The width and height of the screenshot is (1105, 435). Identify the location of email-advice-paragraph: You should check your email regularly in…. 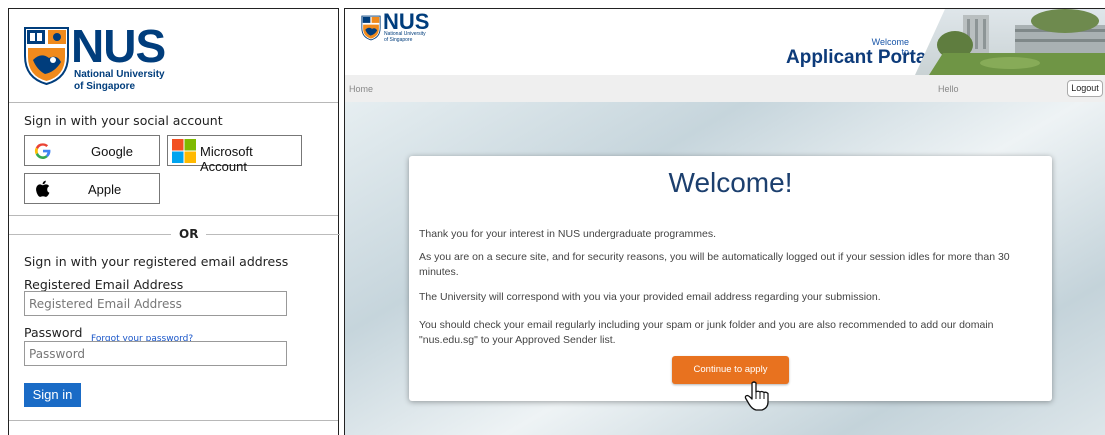
(706, 332).